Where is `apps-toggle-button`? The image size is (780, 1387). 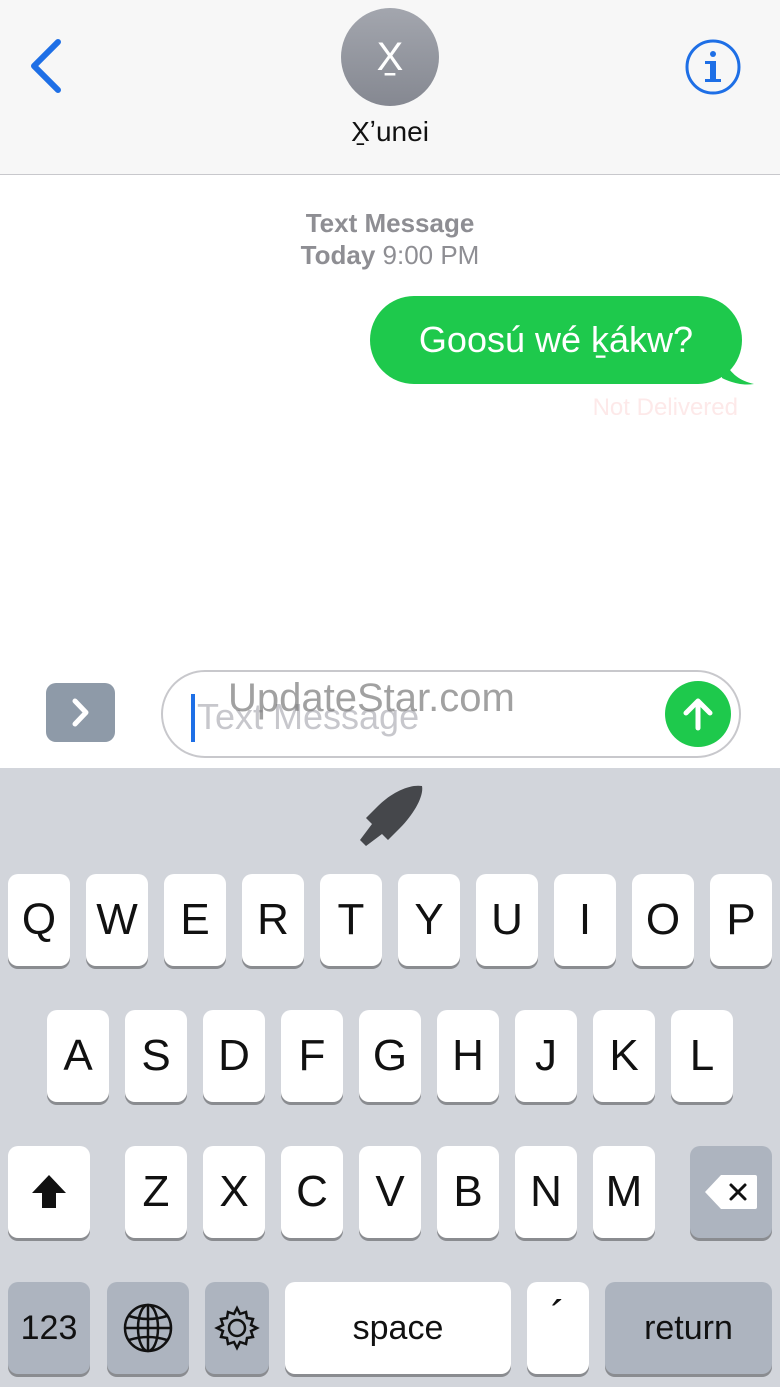
apps-toggle-button is located at coordinates (80, 712).